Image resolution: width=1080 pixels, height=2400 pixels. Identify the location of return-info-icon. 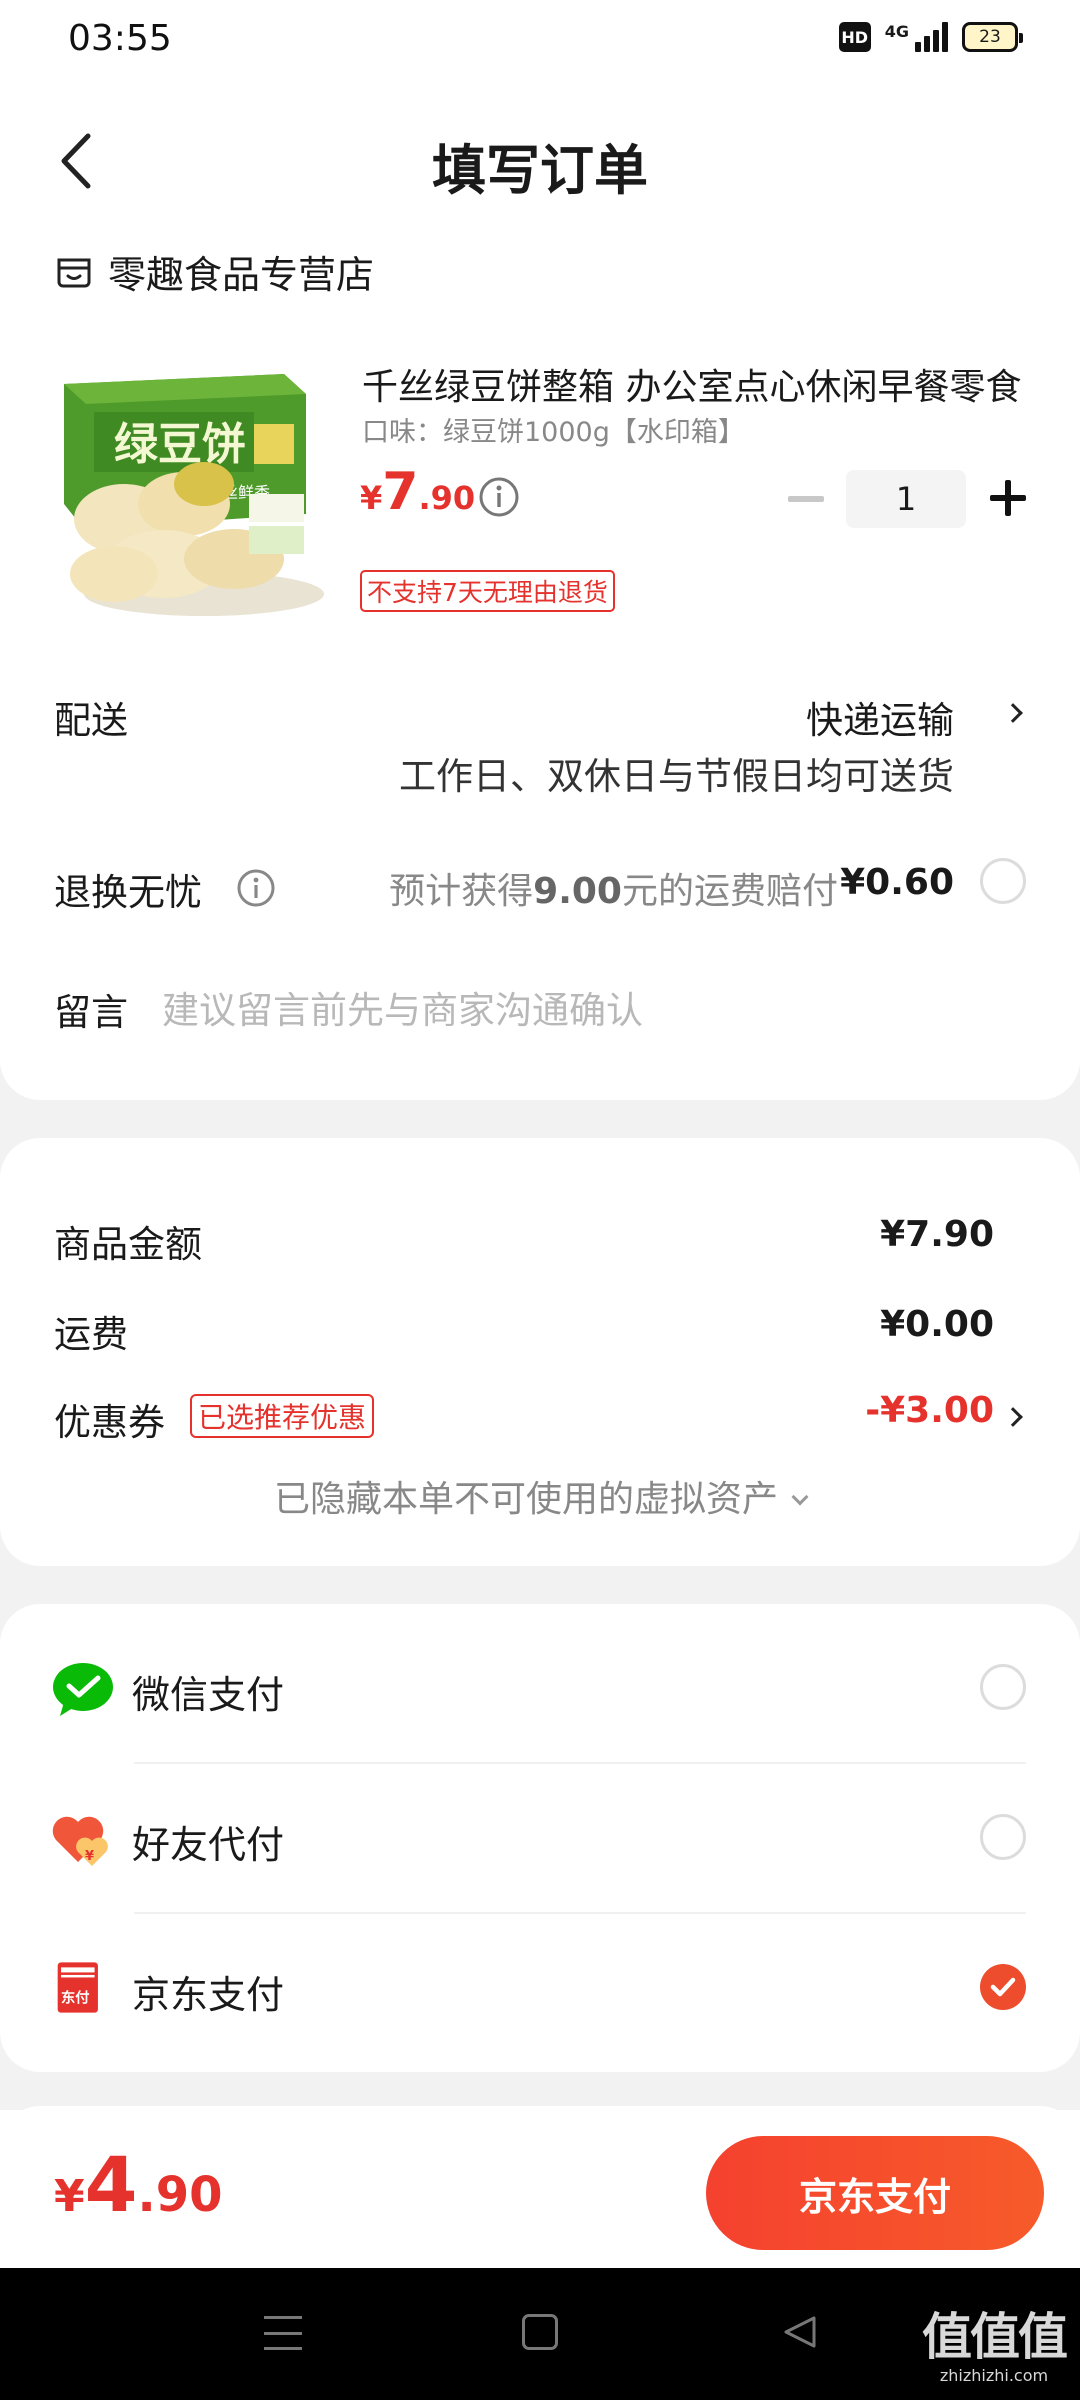
(256, 888).